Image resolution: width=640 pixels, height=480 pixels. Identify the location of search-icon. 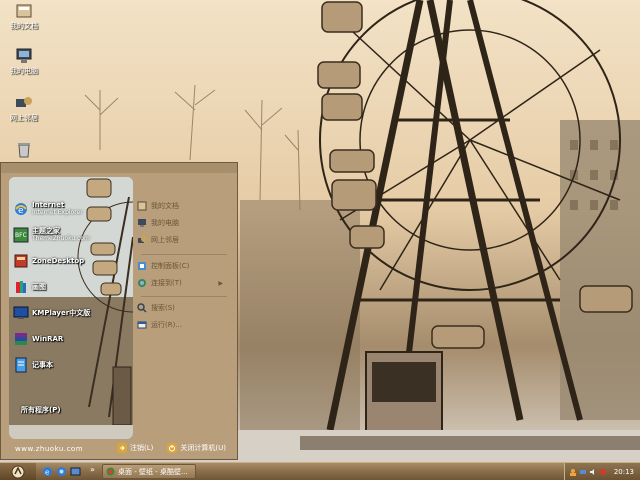
(142, 308).